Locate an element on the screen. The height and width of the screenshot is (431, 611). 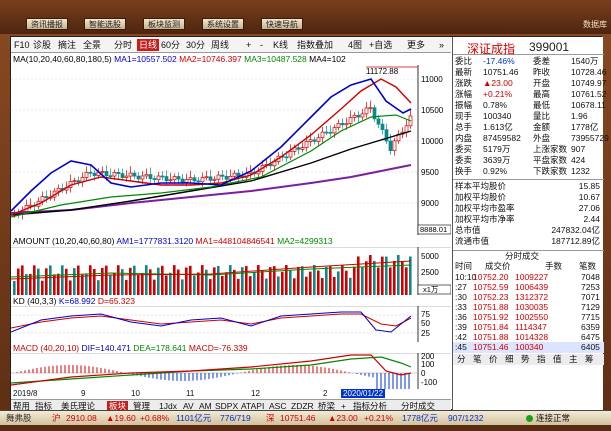
trades-tab: 细 is located at coordinates (509, 359).